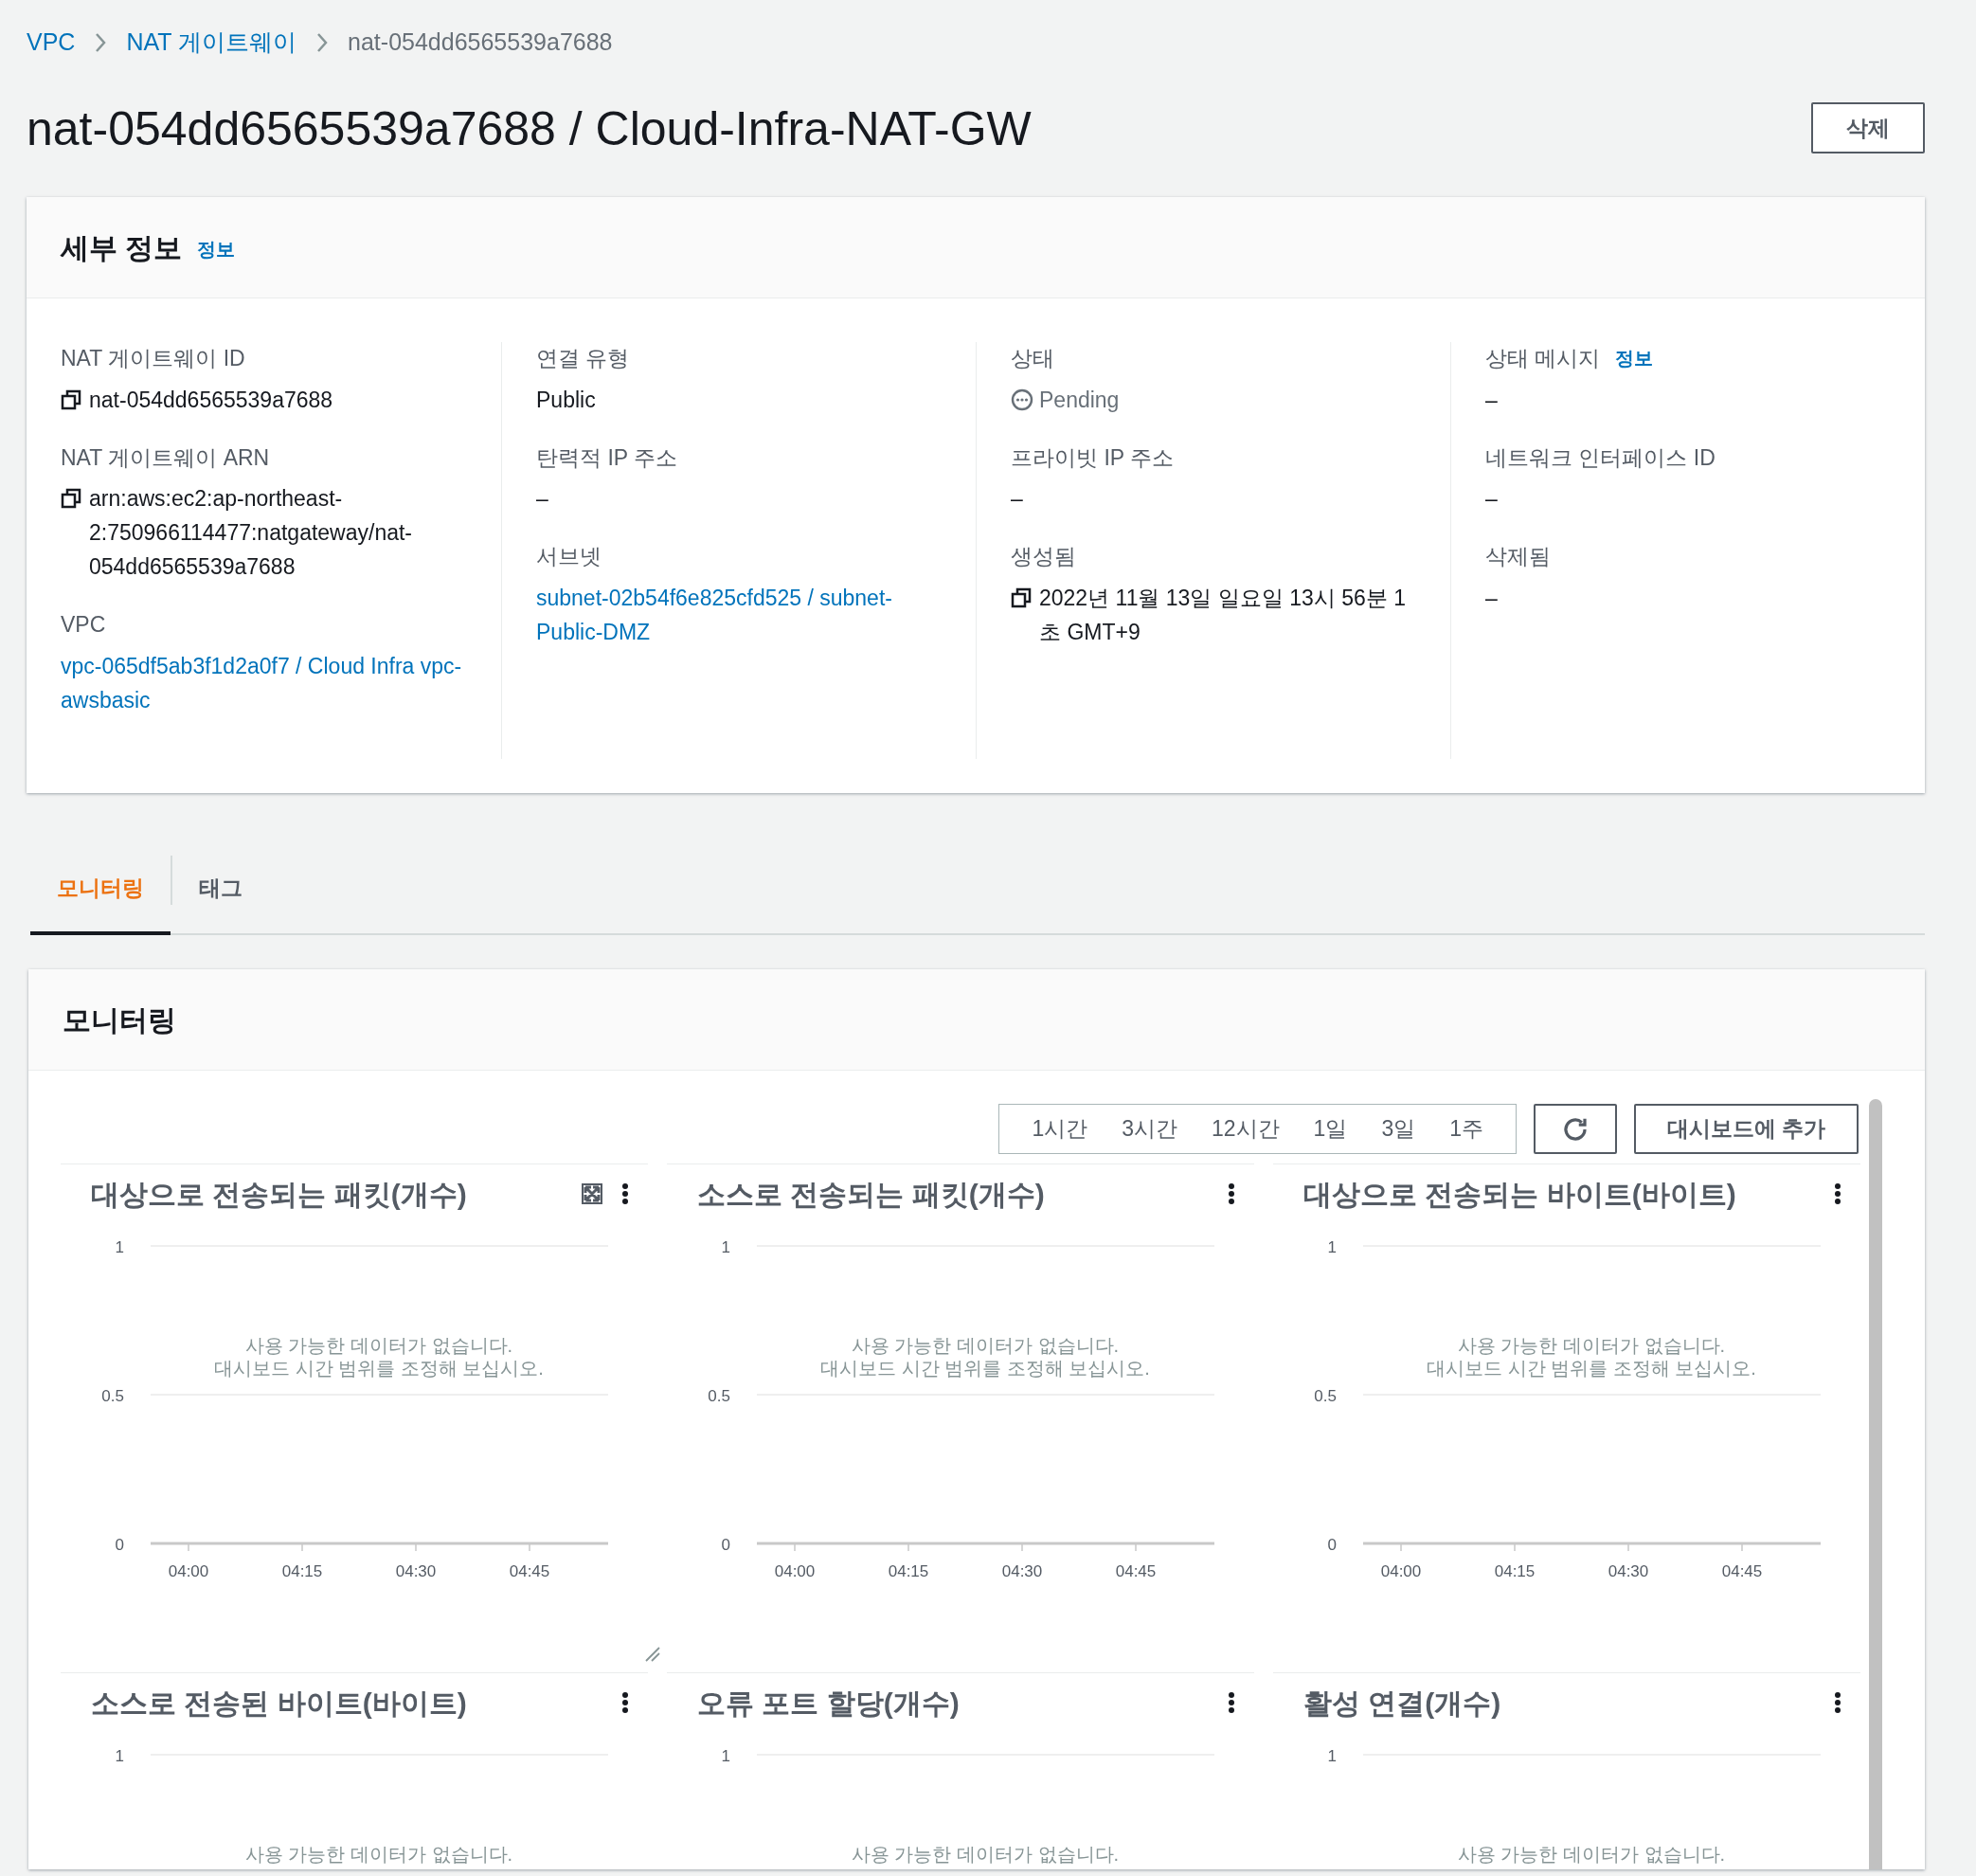 This screenshot has height=1876, width=1976. What do you see at coordinates (480, 42) in the screenshot?
I see `breadcrumb-current: nat-054dd6565539a7688` at bounding box center [480, 42].